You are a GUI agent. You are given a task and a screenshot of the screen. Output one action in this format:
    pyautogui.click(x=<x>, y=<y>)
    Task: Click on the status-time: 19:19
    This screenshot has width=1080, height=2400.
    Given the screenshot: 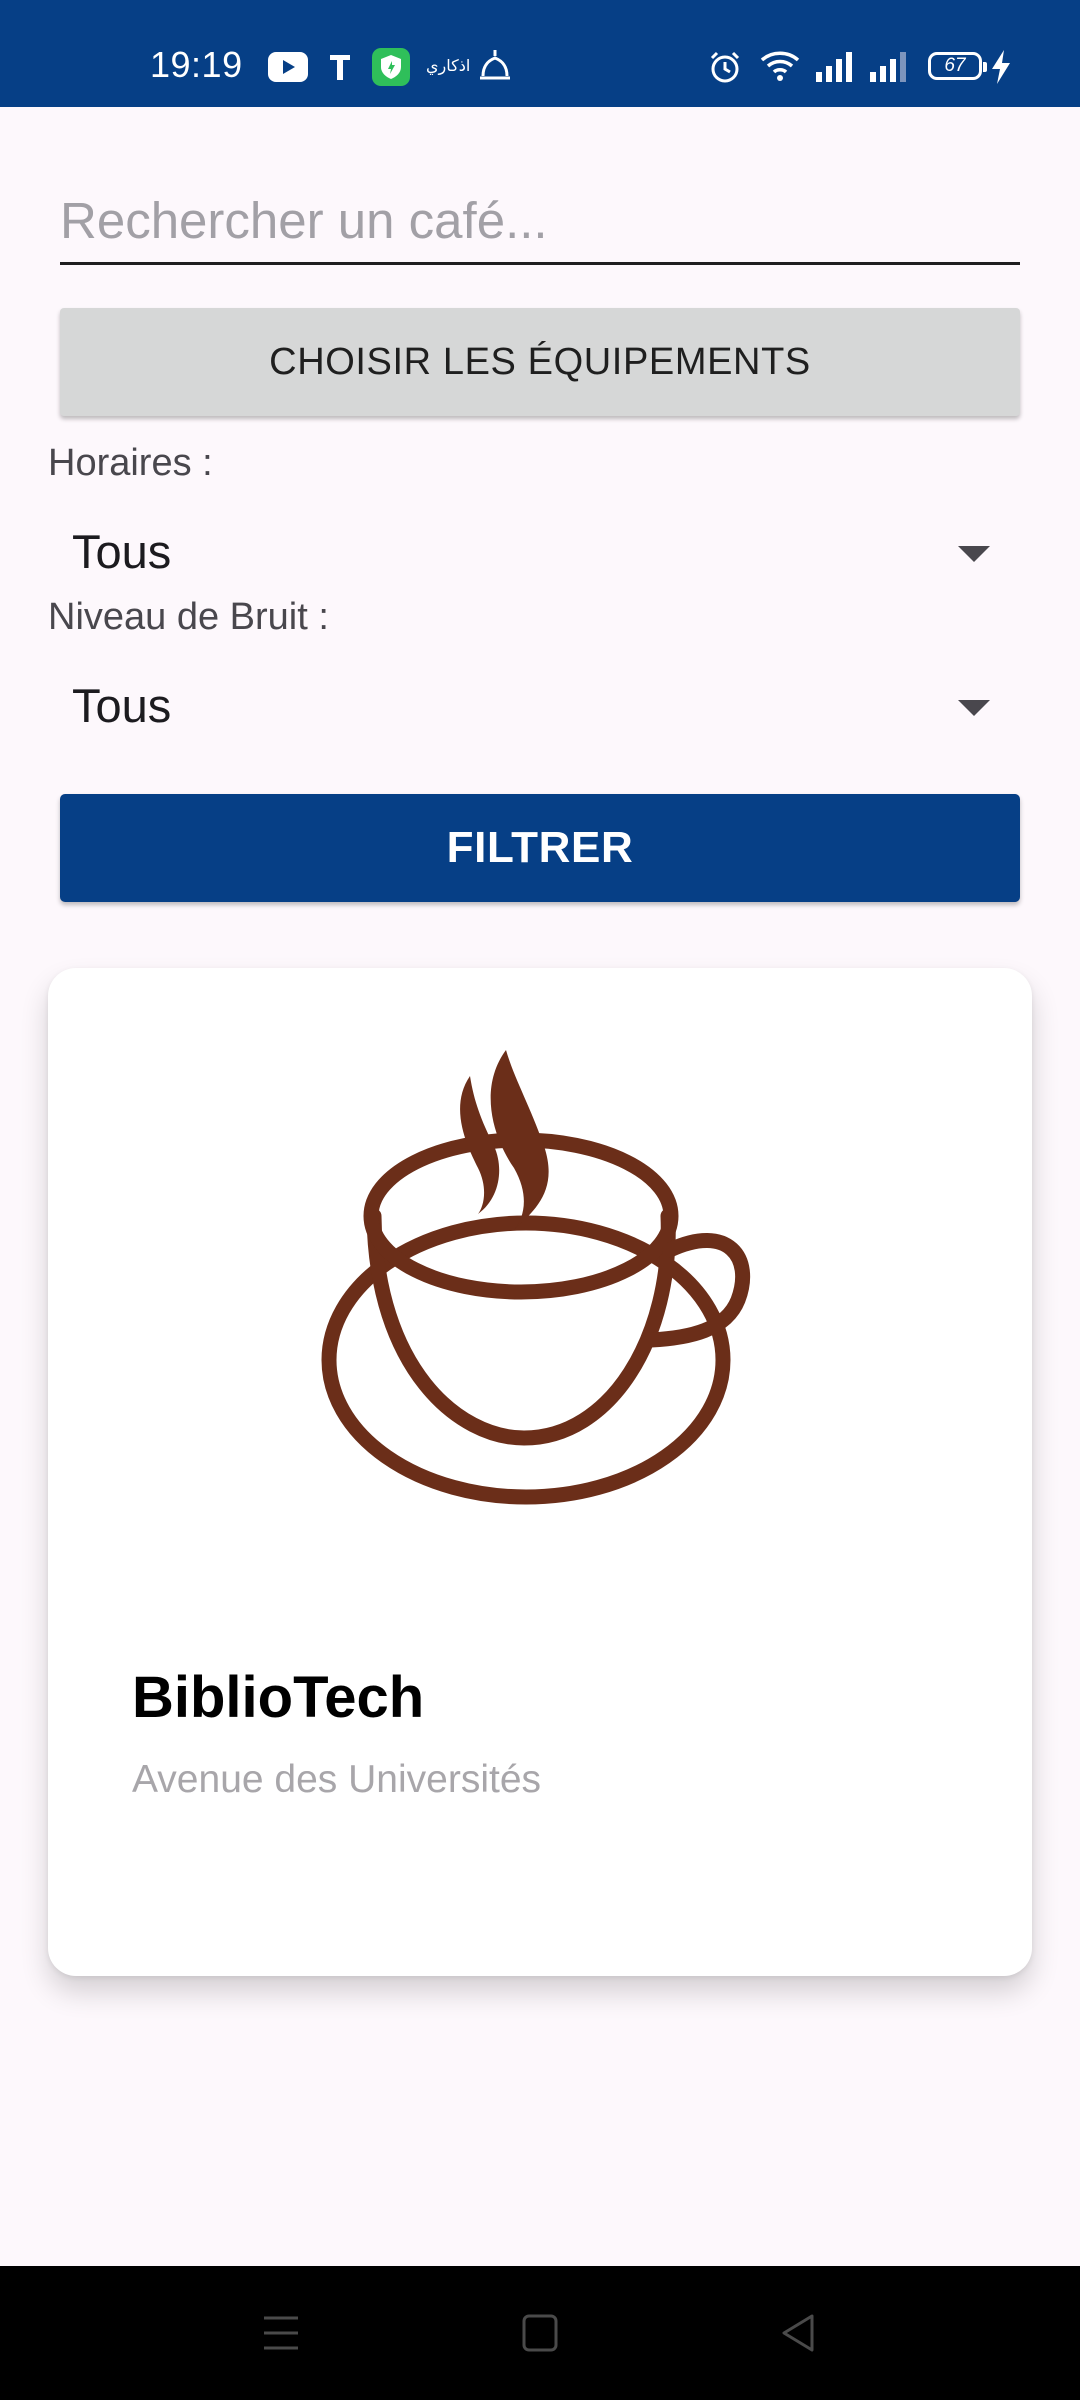 What is the action you would take?
    pyautogui.click(x=196, y=64)
    